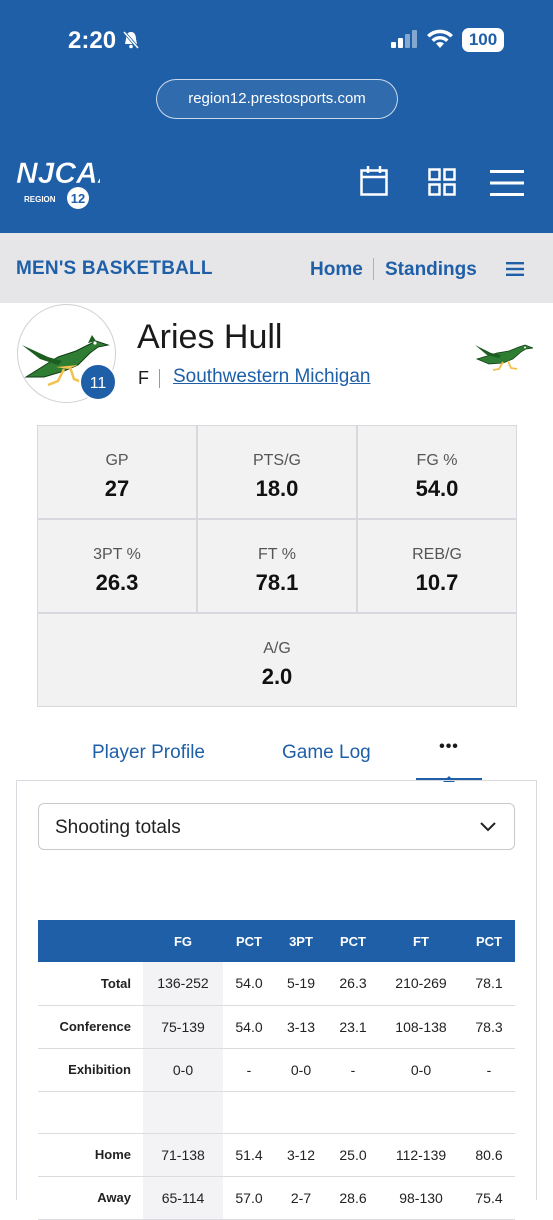 The height and width of the screenshot is (1220, 553). Describe the element at coordinates (131, 42) in the screenshot. I see `silent-bell-icon` at that location.